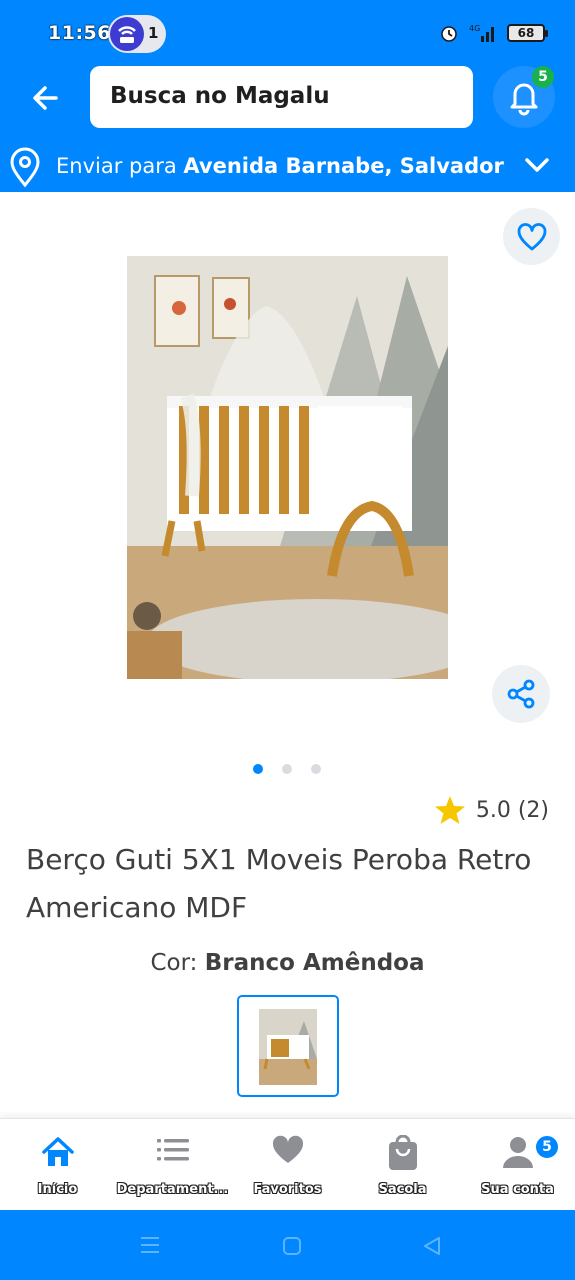 The width and height of the screenshot is (575, 1280). Describe the element at coordinates (287, 1149) in the screenshot. I see `heart-icon` at that location.